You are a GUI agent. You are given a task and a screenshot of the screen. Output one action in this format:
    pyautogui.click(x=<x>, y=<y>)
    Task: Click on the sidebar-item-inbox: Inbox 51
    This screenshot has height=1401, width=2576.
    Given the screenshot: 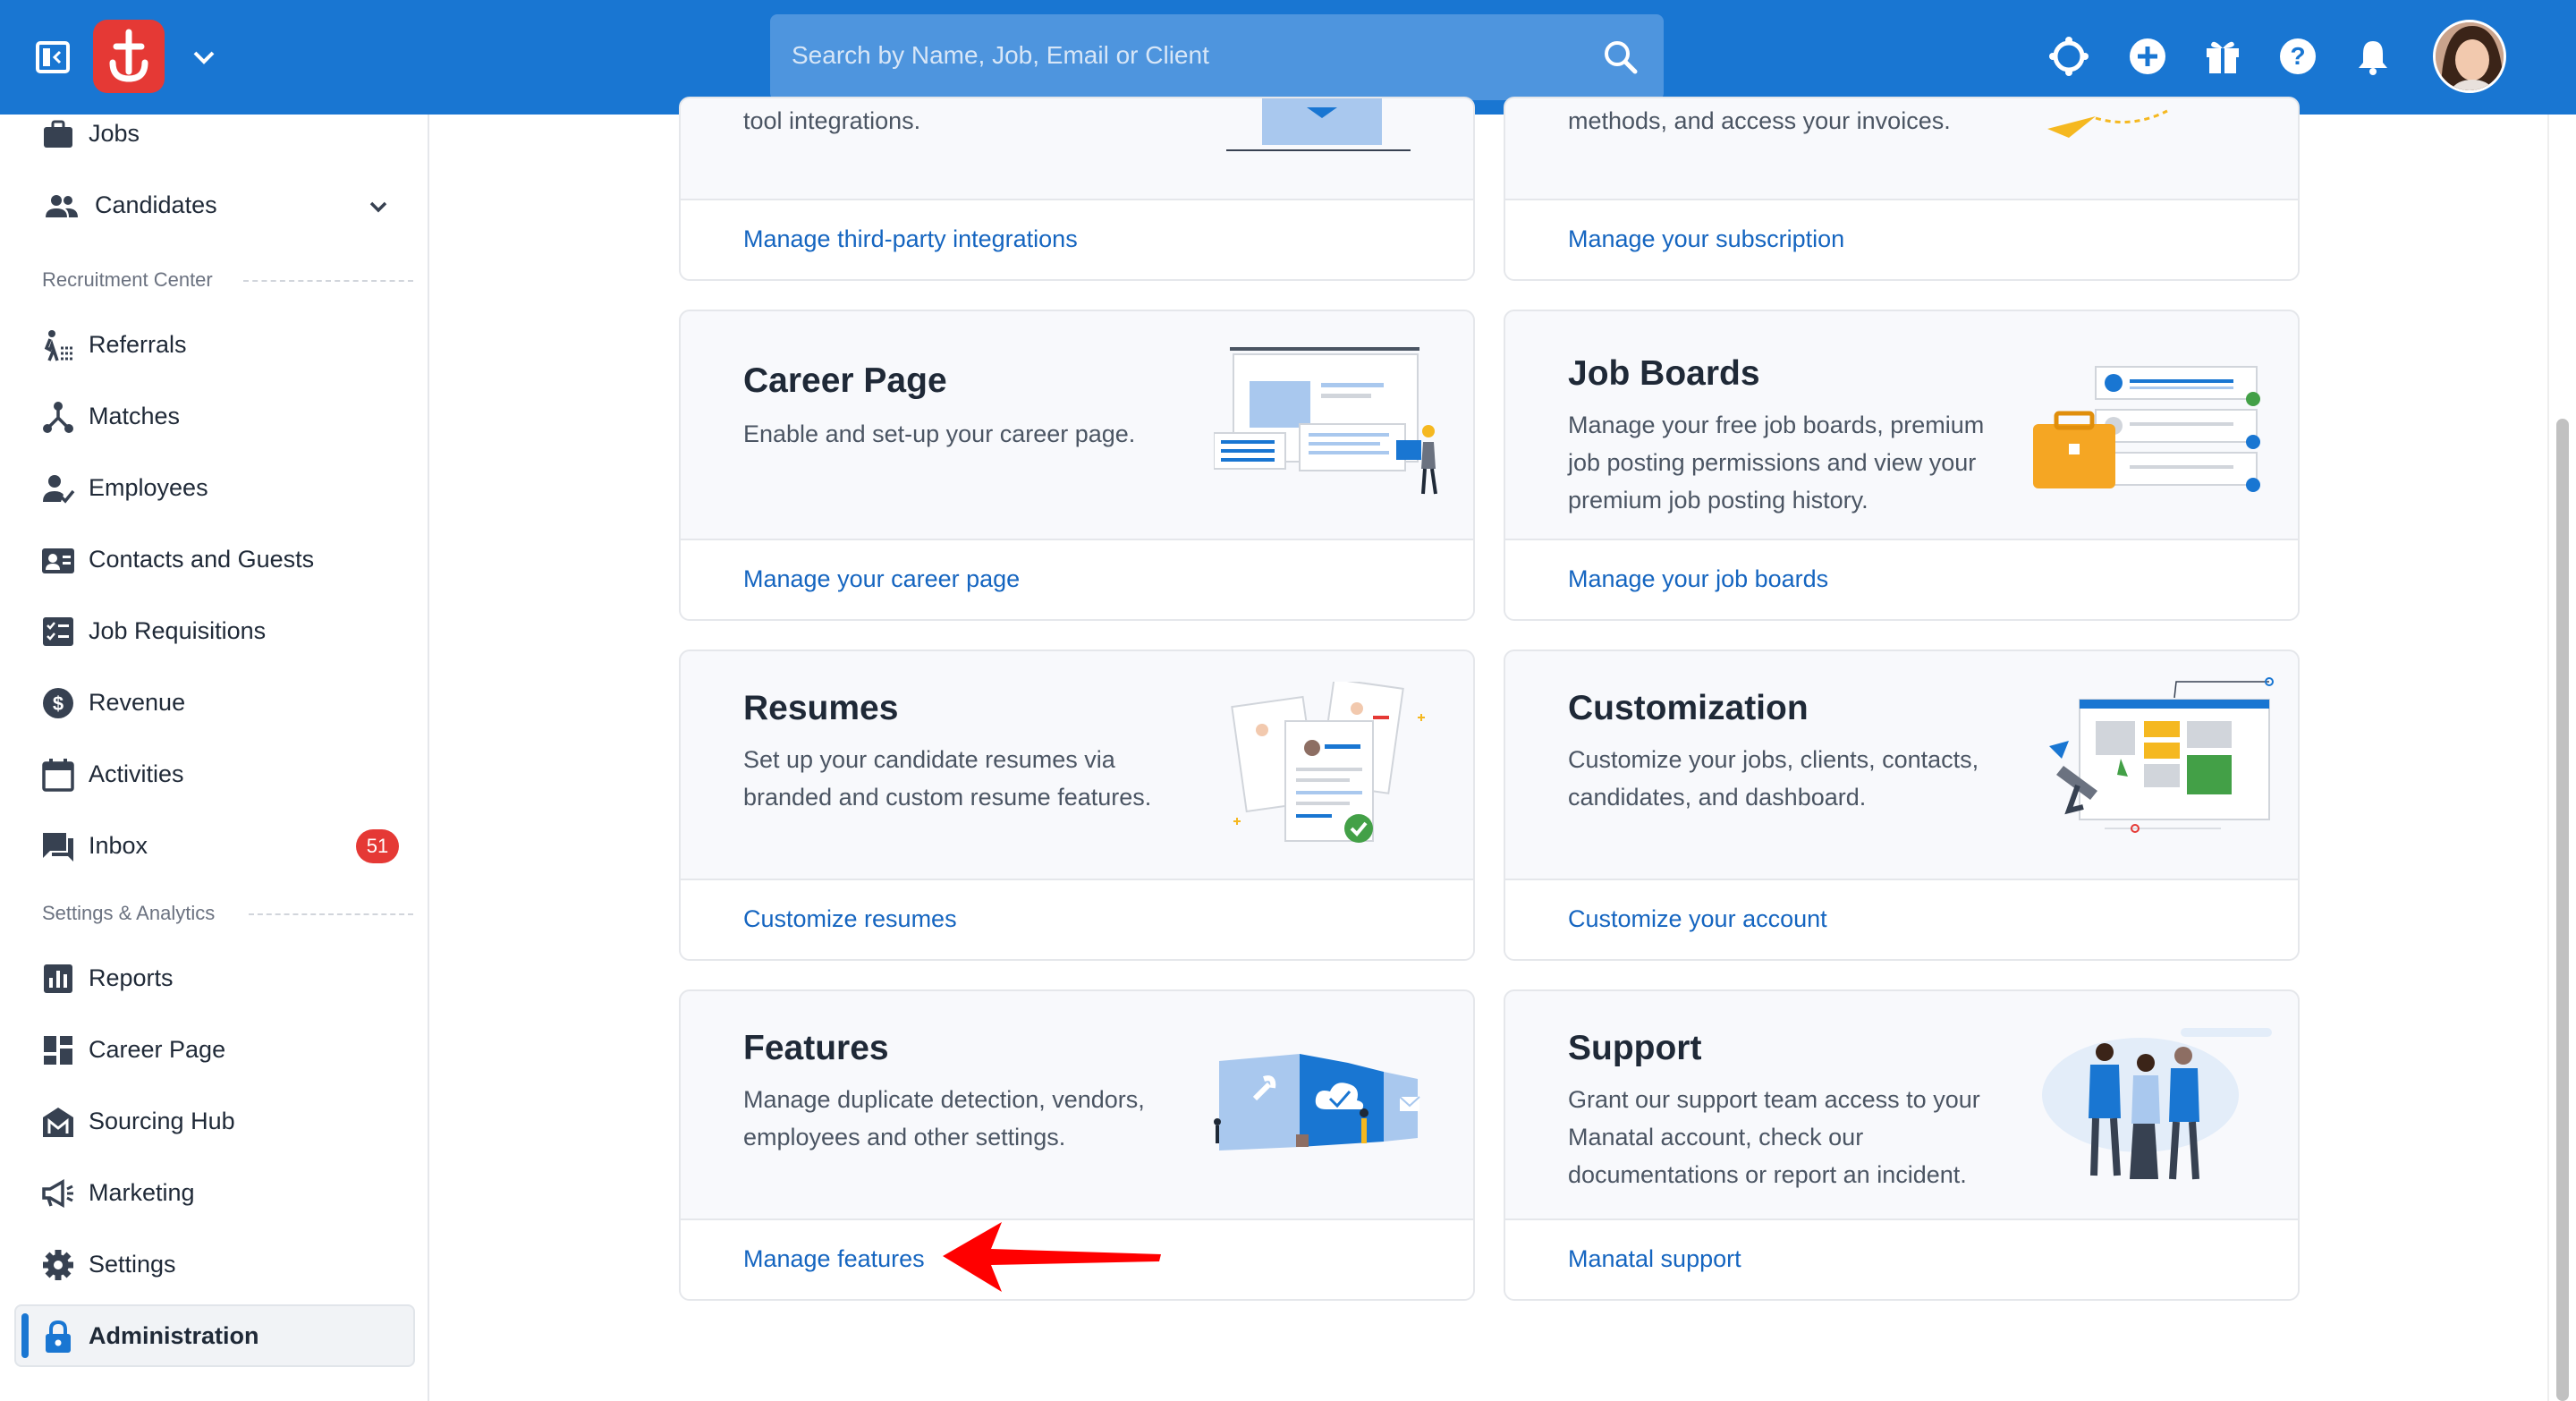 What is the action you would take?
    pyautogui.click(x=214, y=845)
    